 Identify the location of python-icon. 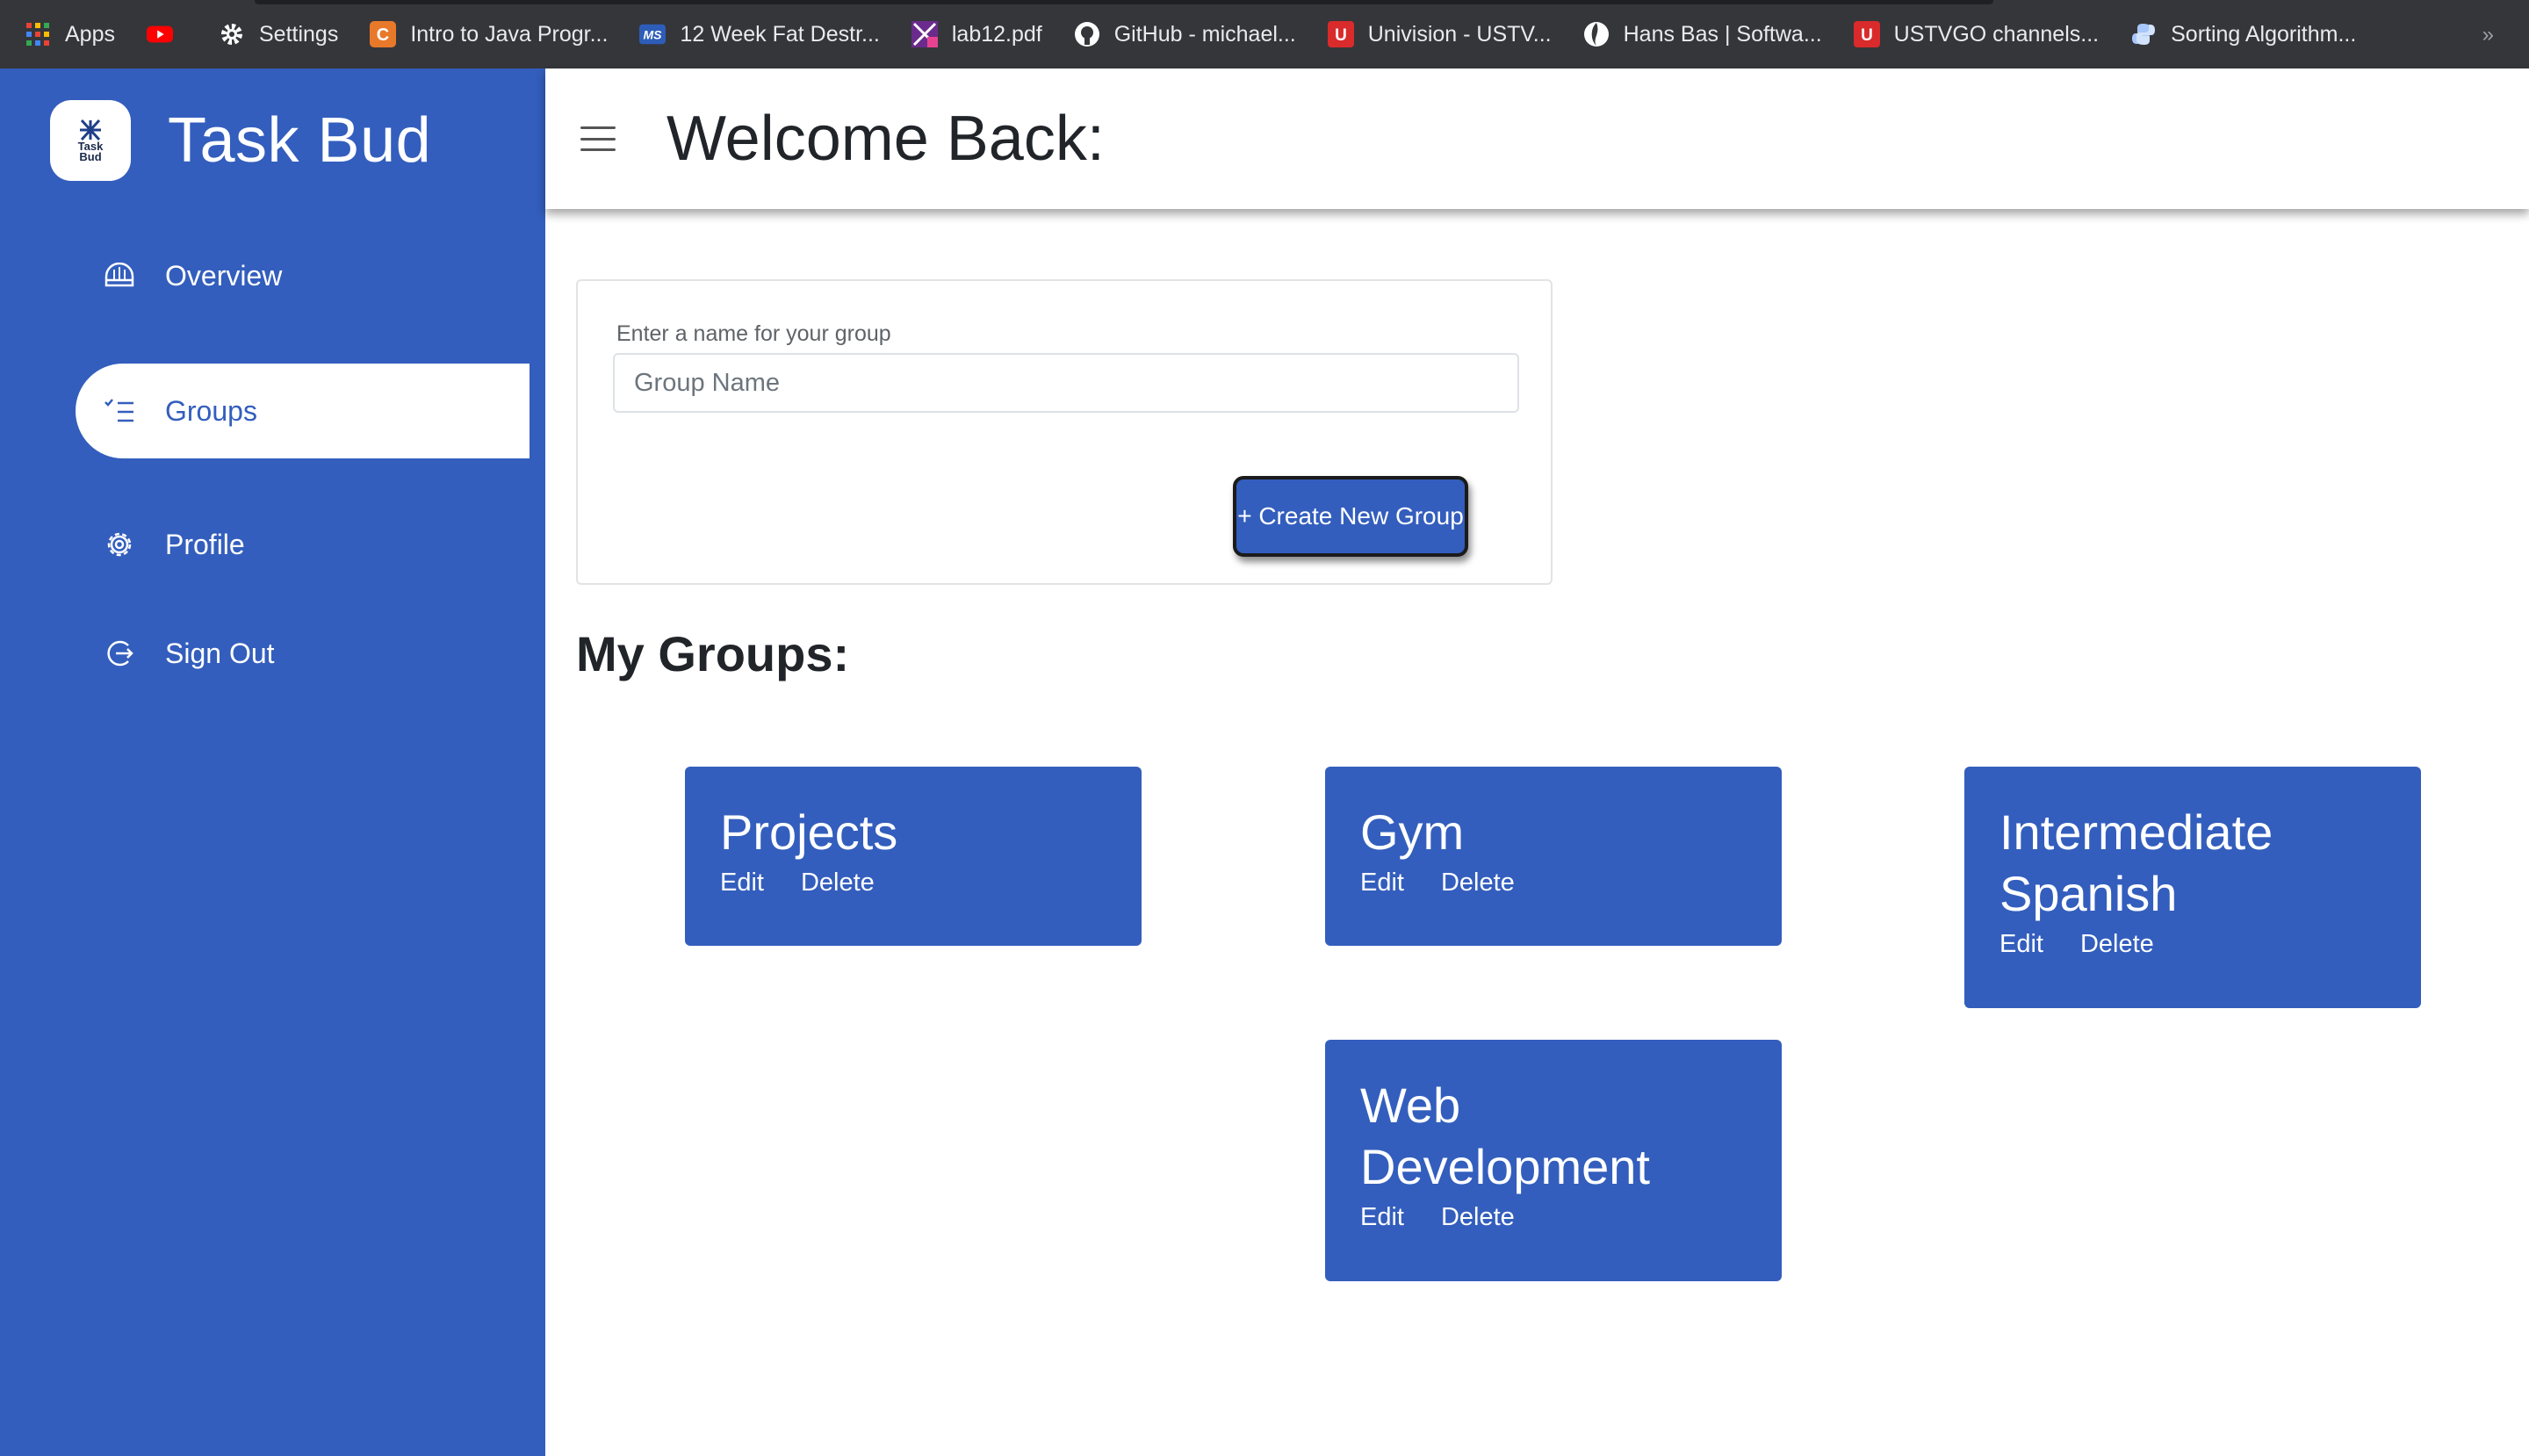
(2144, 34).